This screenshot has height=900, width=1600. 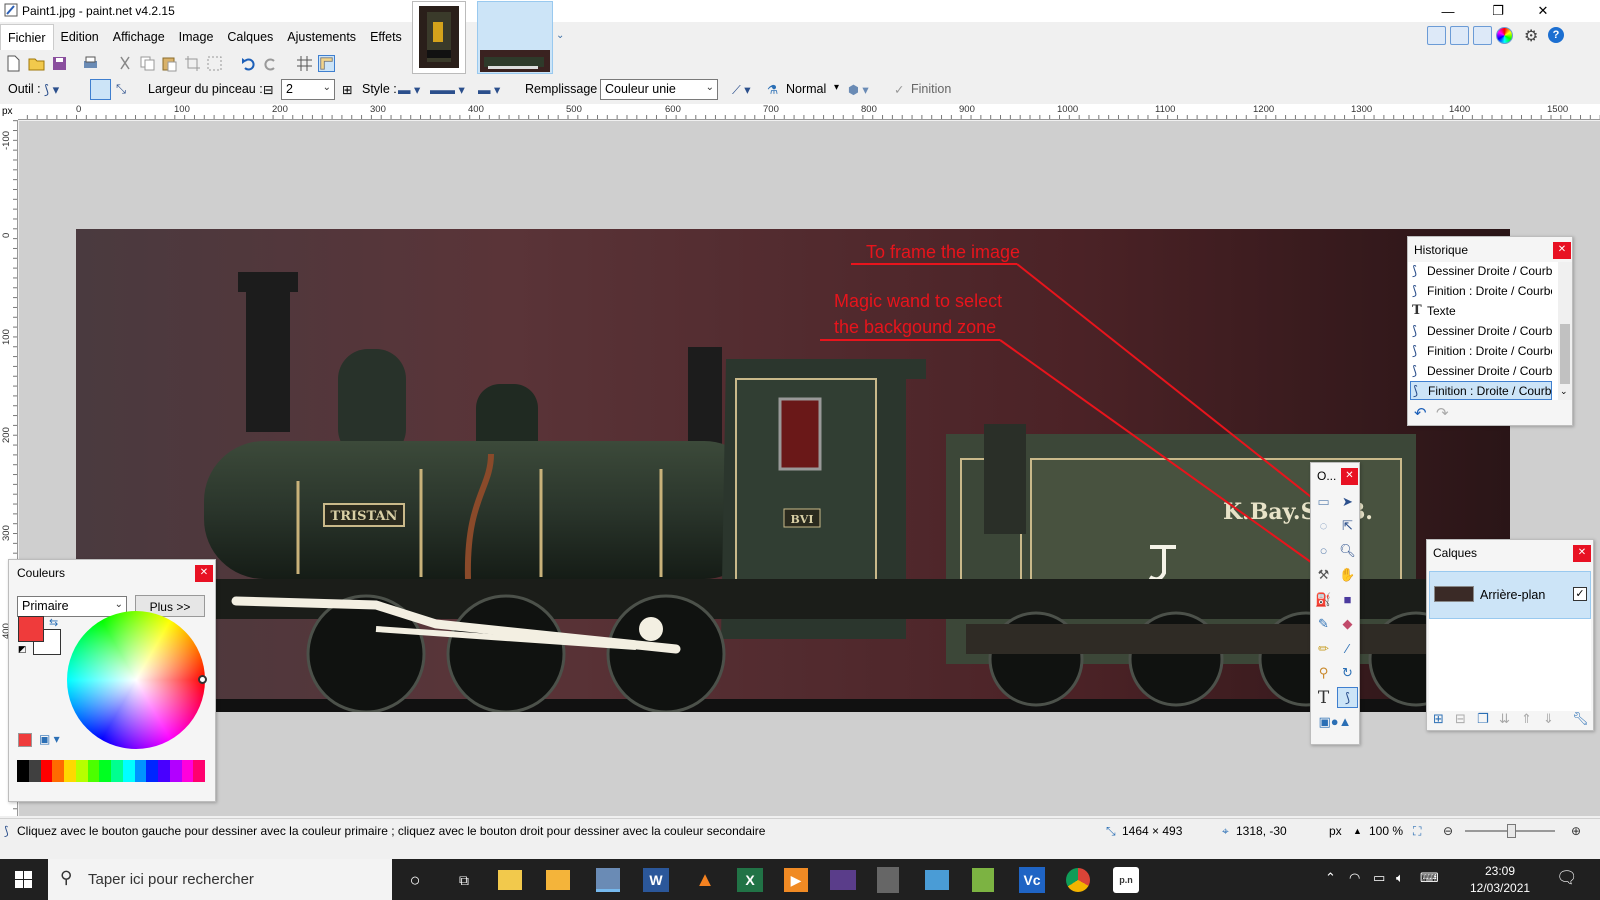 I want to click on help-icon: ?, so click(x=1556, y=35).